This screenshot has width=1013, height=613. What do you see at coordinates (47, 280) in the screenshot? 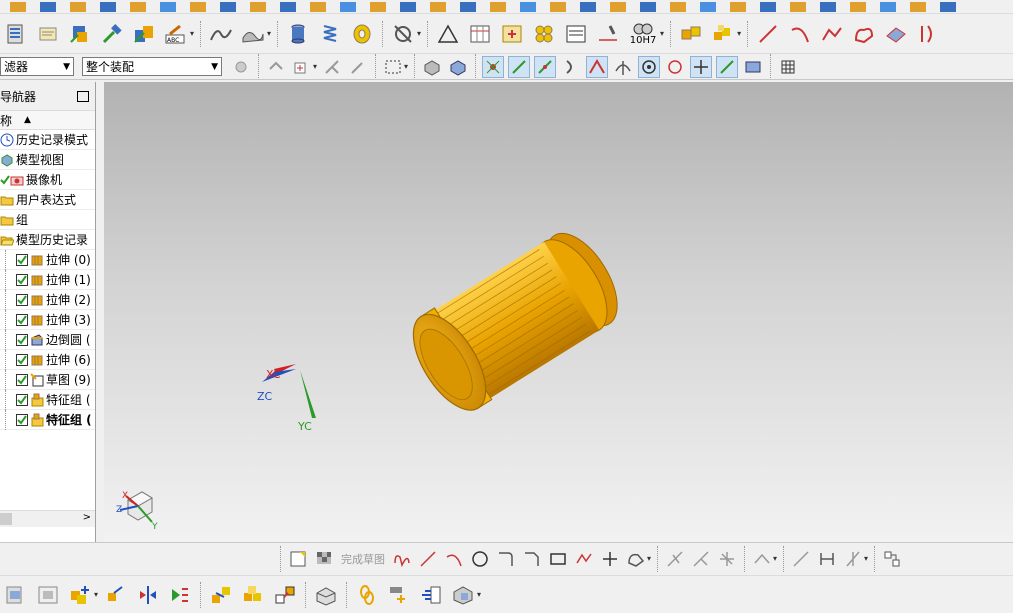
I see `navigator-tree-item: 拉伸 (1)` at bounding box center [47, 280].